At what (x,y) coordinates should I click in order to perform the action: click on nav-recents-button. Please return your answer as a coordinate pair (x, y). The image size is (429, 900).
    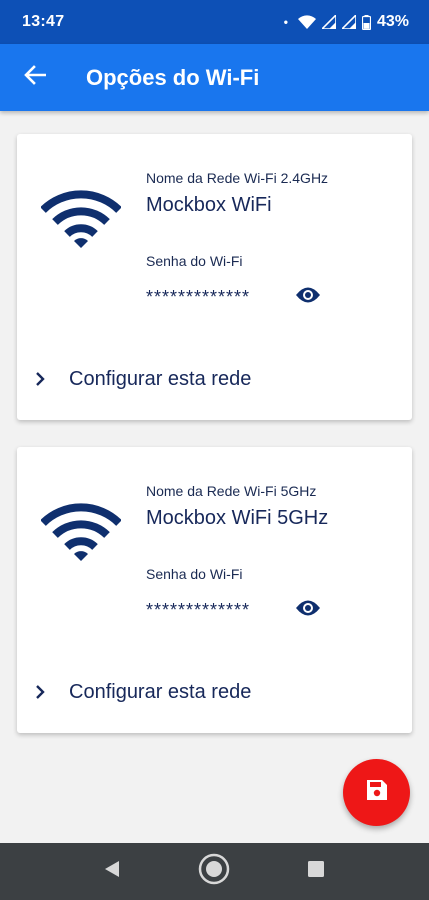
    Looking at the image, I should click on (316, 871).